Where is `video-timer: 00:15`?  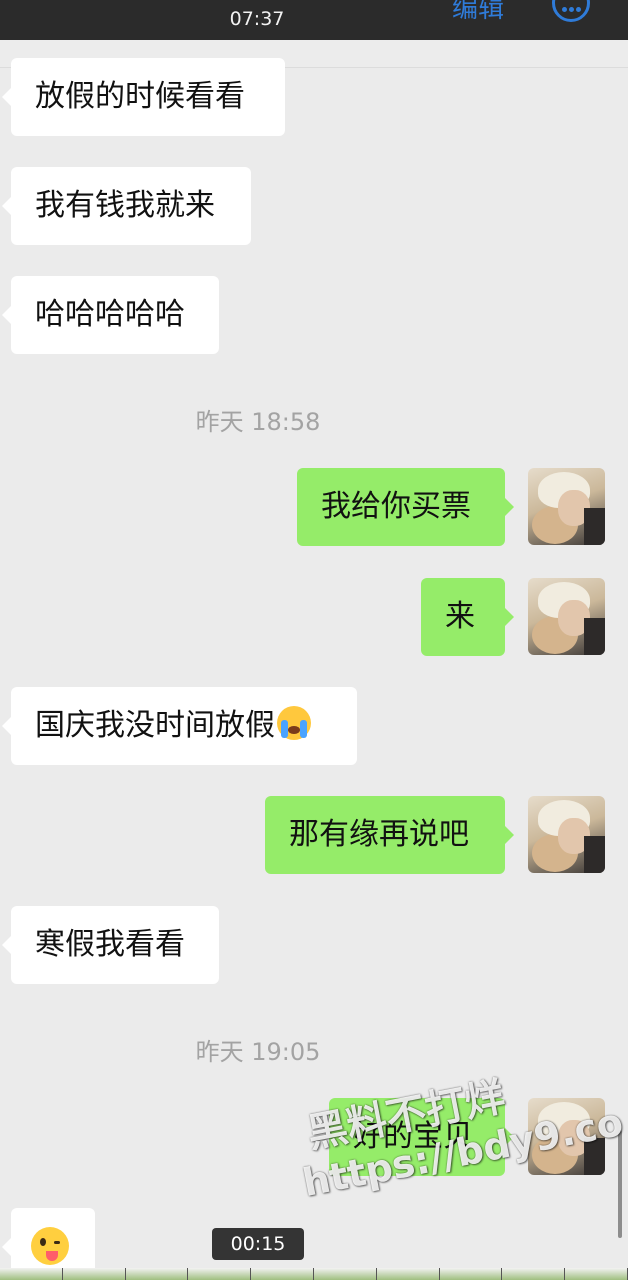
video-timer: 00:15 is located at coordinates (258, 1244).